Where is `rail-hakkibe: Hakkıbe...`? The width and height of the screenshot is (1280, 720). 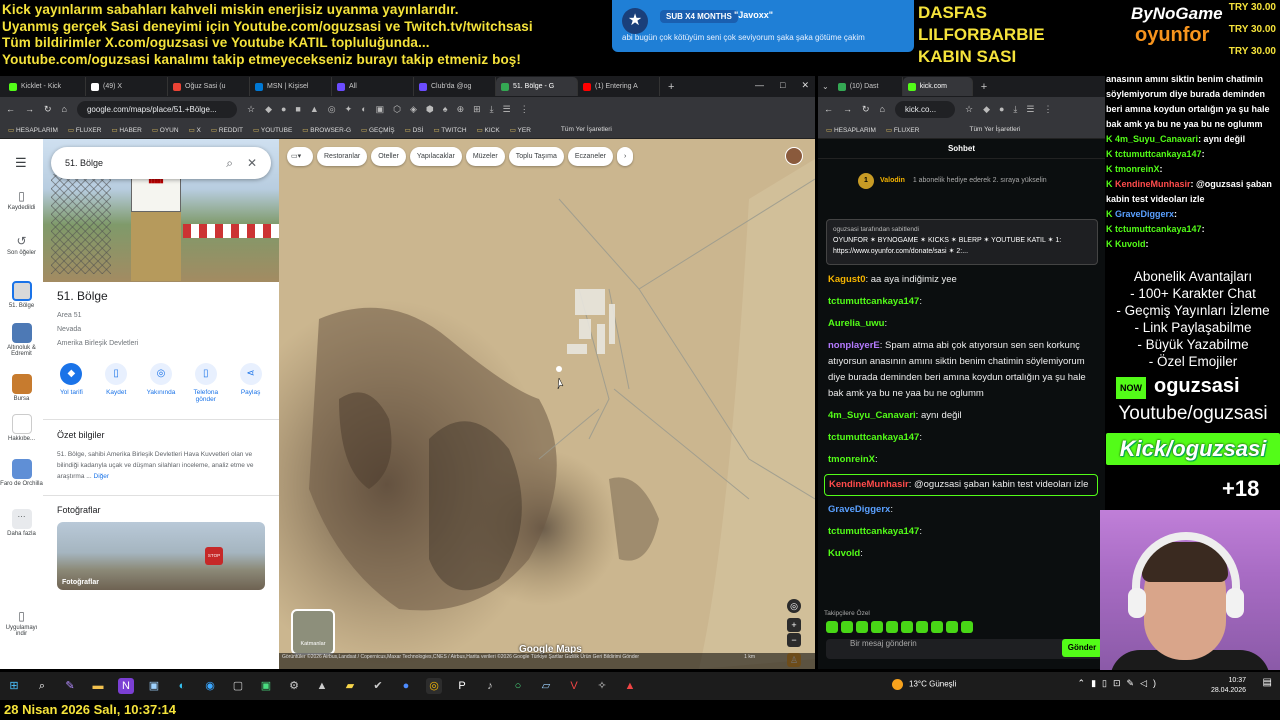 rail-hakkibe: Hakkıbe... is located at coordinates (21, 428).